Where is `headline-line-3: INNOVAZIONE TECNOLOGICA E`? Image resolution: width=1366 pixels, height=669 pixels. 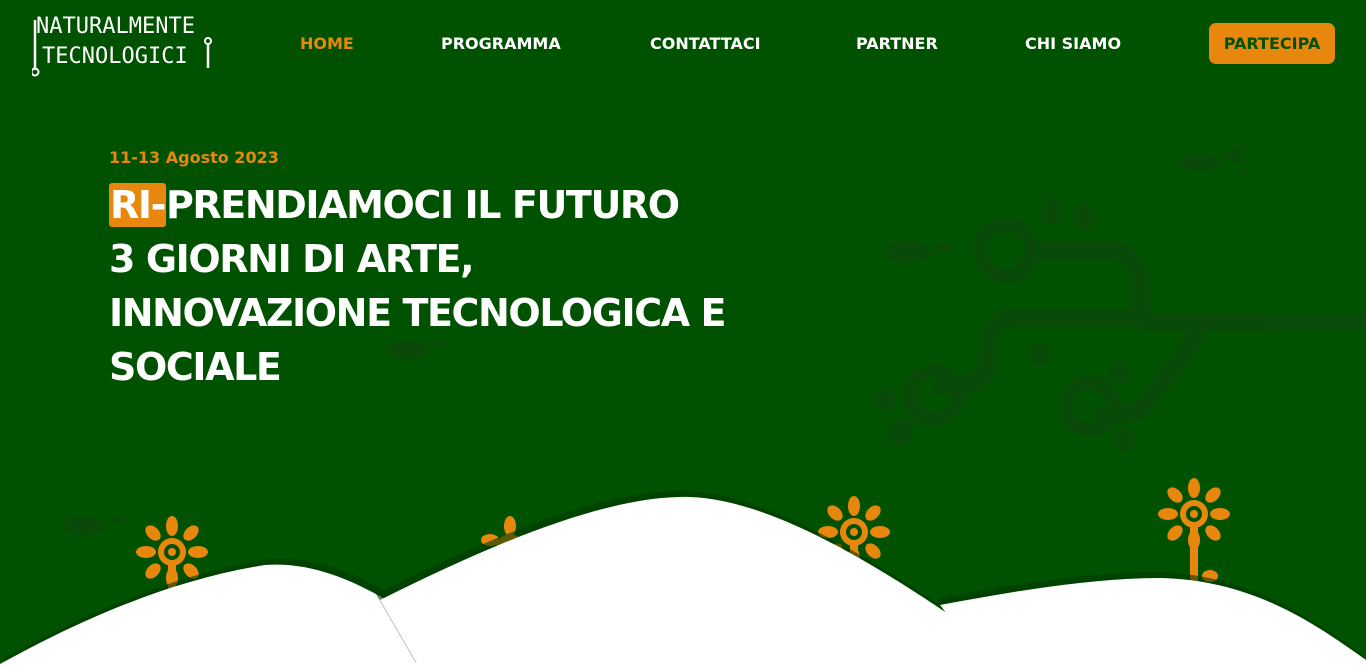
headline-line-3: INNOVAZIONE TECNOLOGICA E is located at coordinates (418, 313).